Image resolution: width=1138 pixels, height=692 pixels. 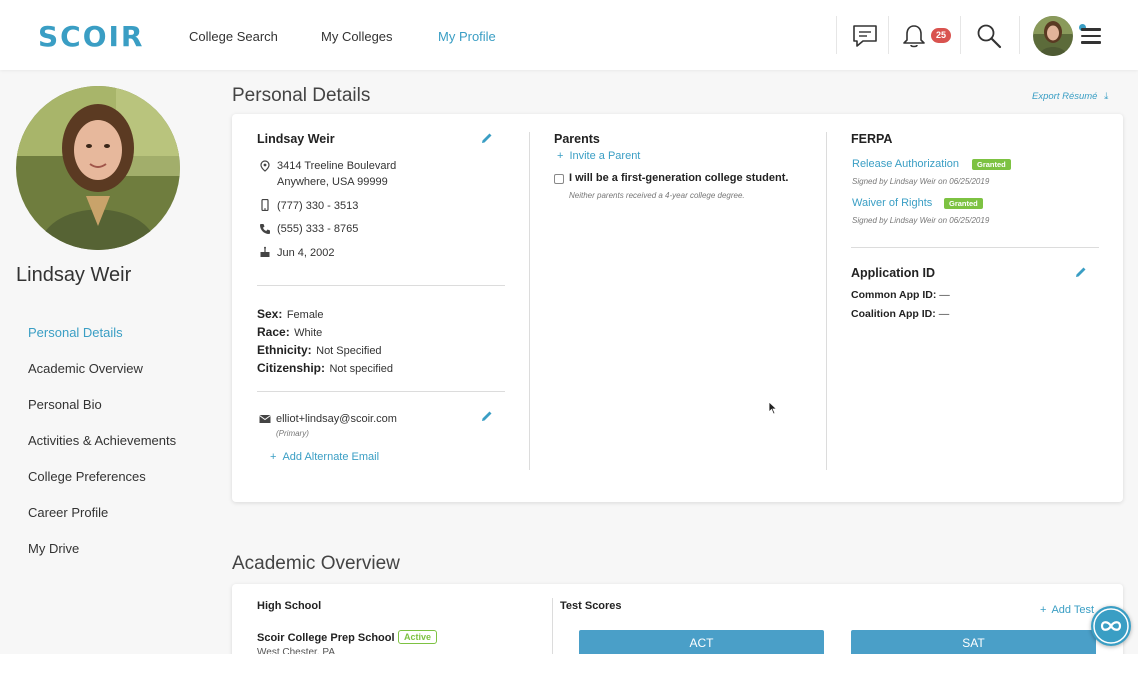 I want to click on support-chat-button, so click(x=1111, y=626).